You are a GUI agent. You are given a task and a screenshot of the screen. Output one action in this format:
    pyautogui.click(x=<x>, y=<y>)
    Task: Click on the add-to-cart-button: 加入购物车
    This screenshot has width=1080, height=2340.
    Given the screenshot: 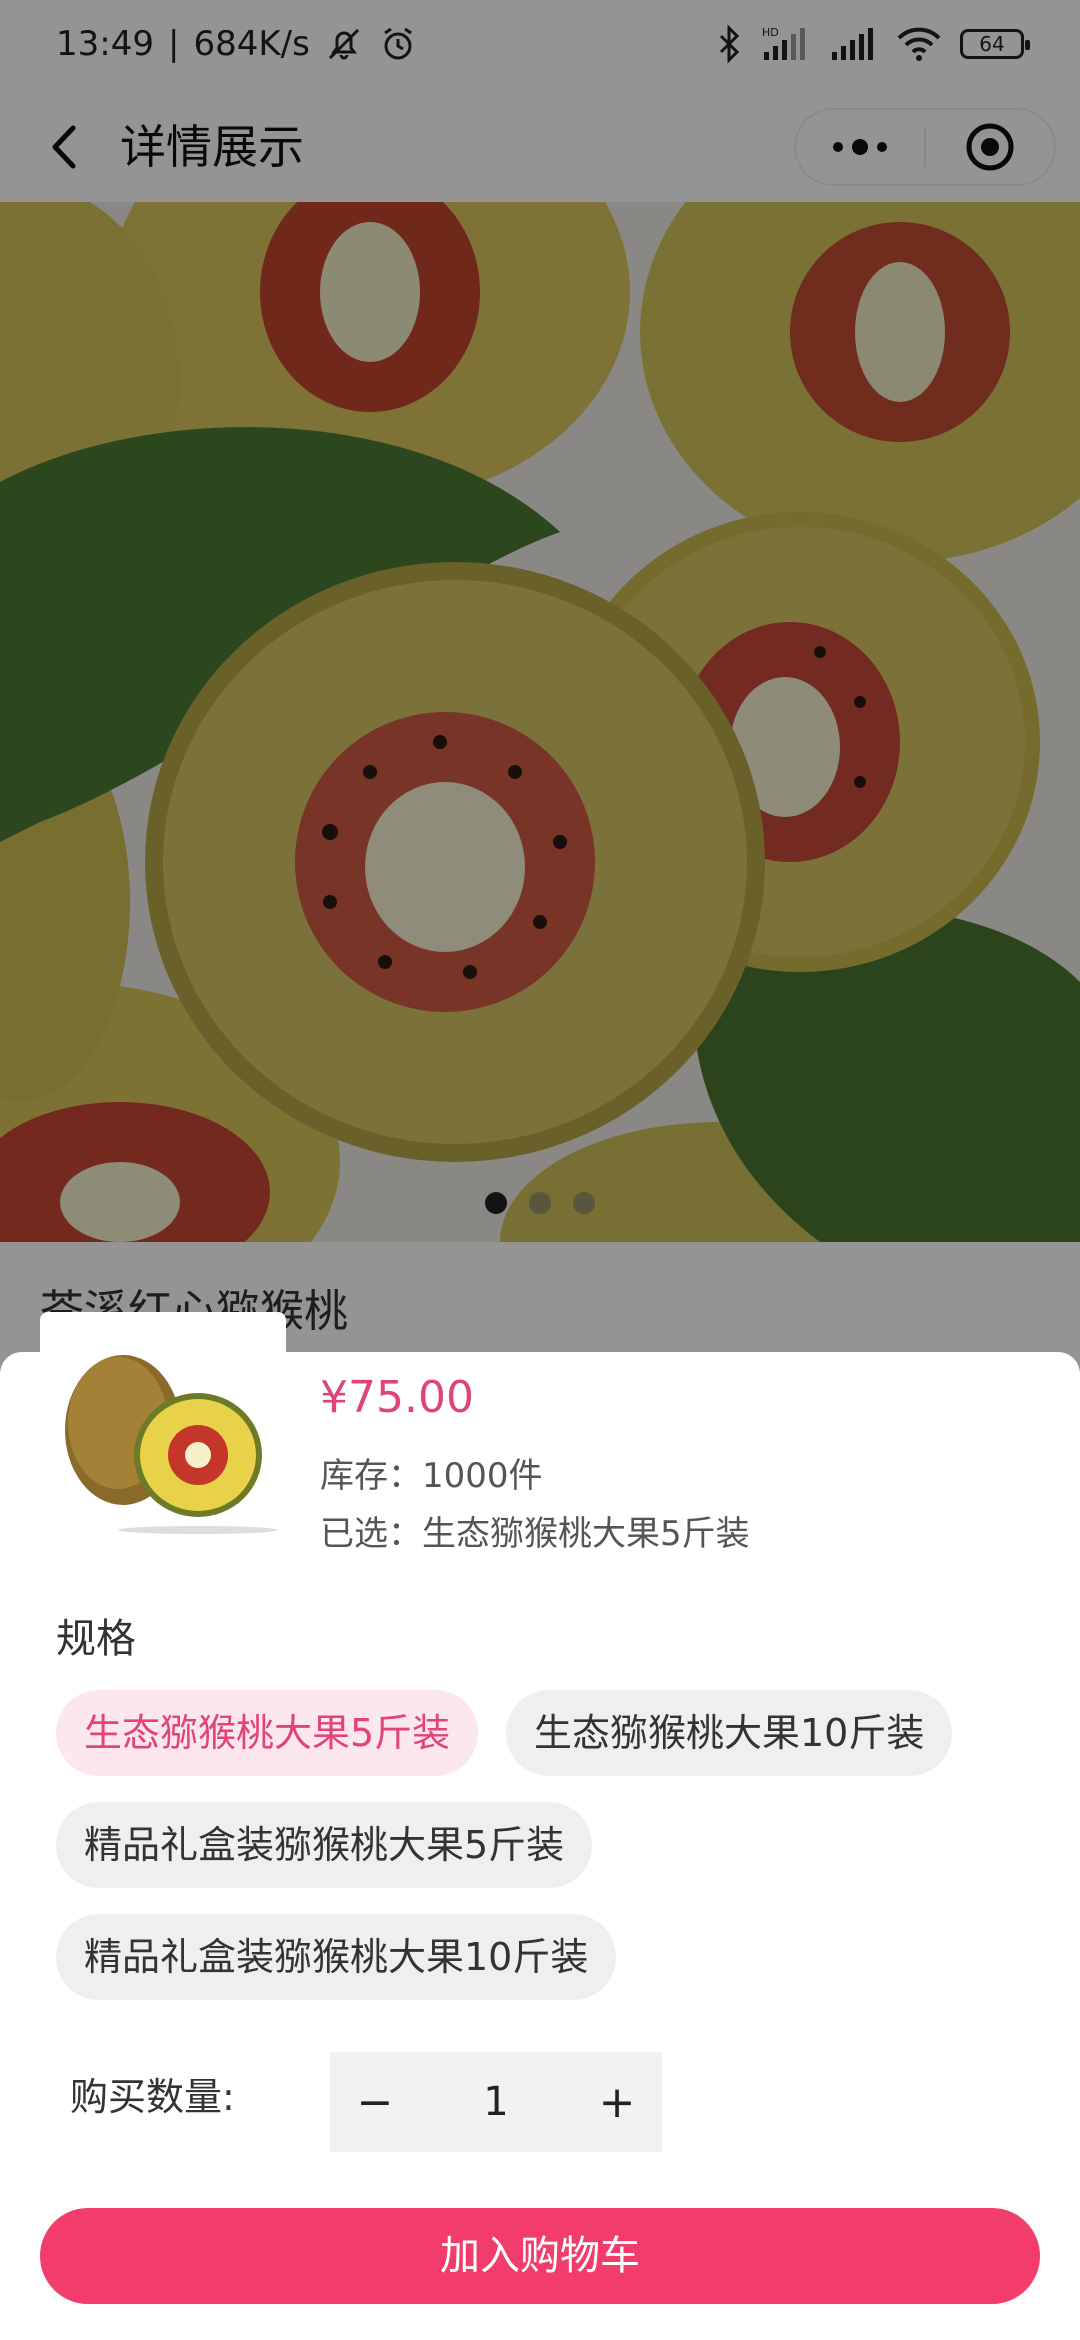 What is the action you would take?
    pyautogui.click(x=540, y=2256)
    